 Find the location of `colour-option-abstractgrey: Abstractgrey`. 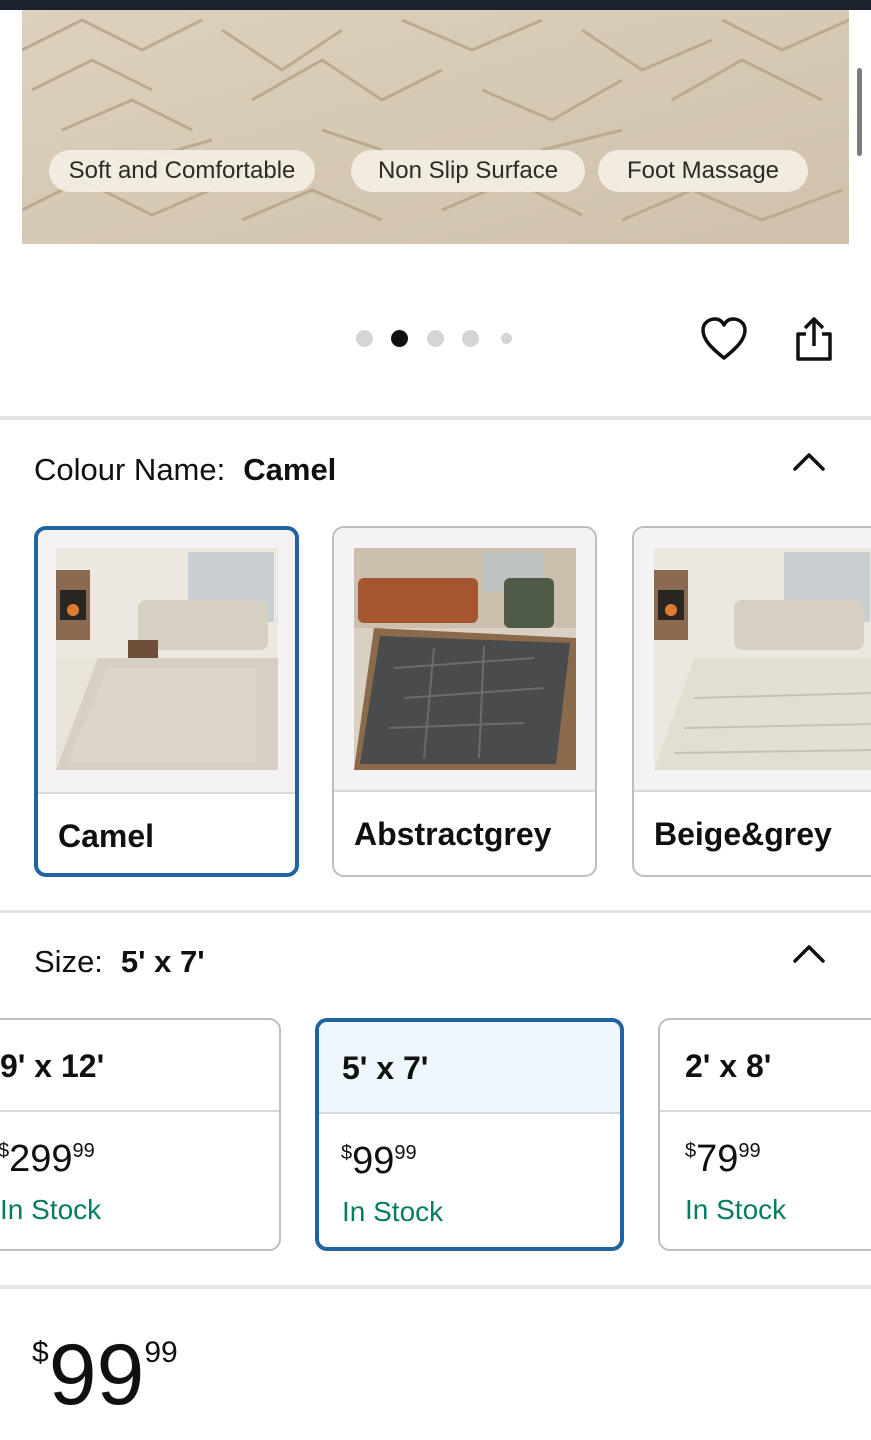

colour-option-abstractgrey: Abstractgrey is located at coordinates (464, 701).